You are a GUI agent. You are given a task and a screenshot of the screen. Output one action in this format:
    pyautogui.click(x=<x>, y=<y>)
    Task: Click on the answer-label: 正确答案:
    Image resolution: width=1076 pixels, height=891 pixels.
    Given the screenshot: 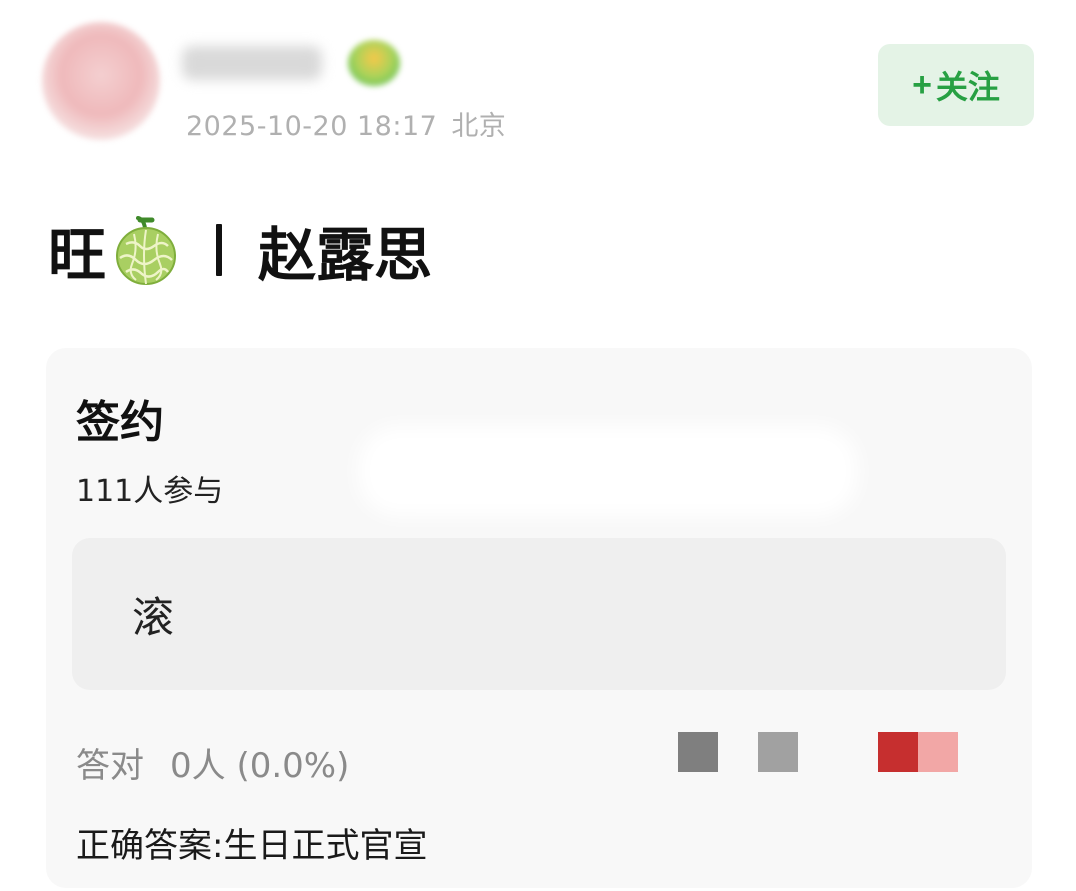 What is the action you would take?
    pyautogui.click(x=150, y=846)
    